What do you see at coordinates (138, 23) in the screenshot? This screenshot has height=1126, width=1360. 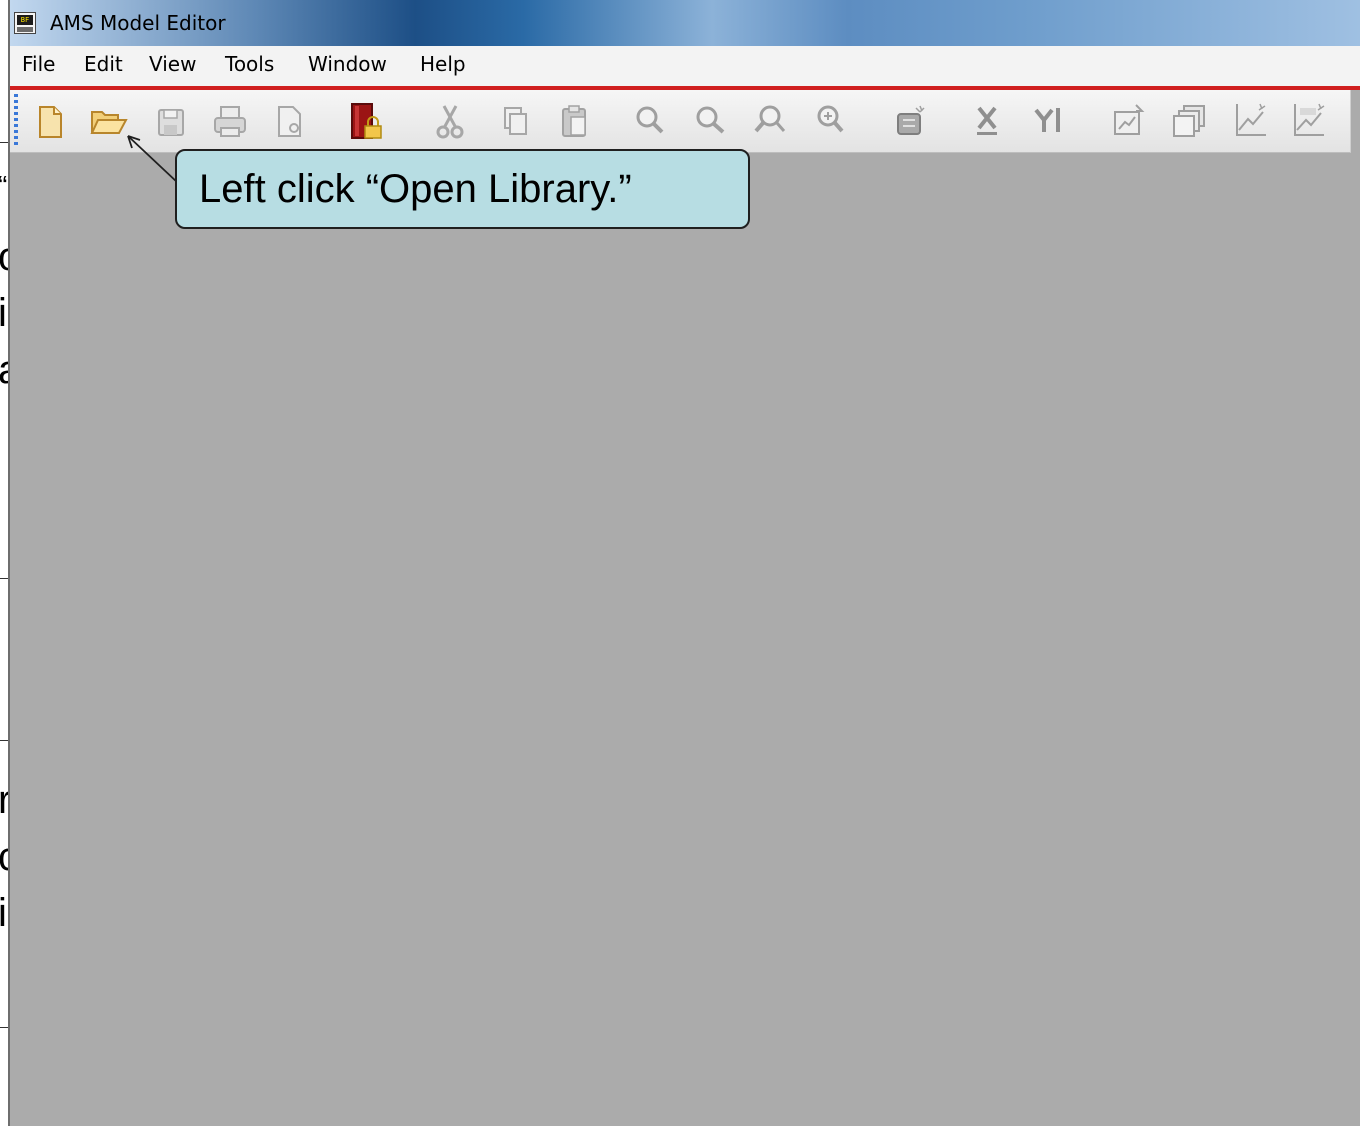 I see `window-title: AMS Model Editor` at bounding box center [138, 23].